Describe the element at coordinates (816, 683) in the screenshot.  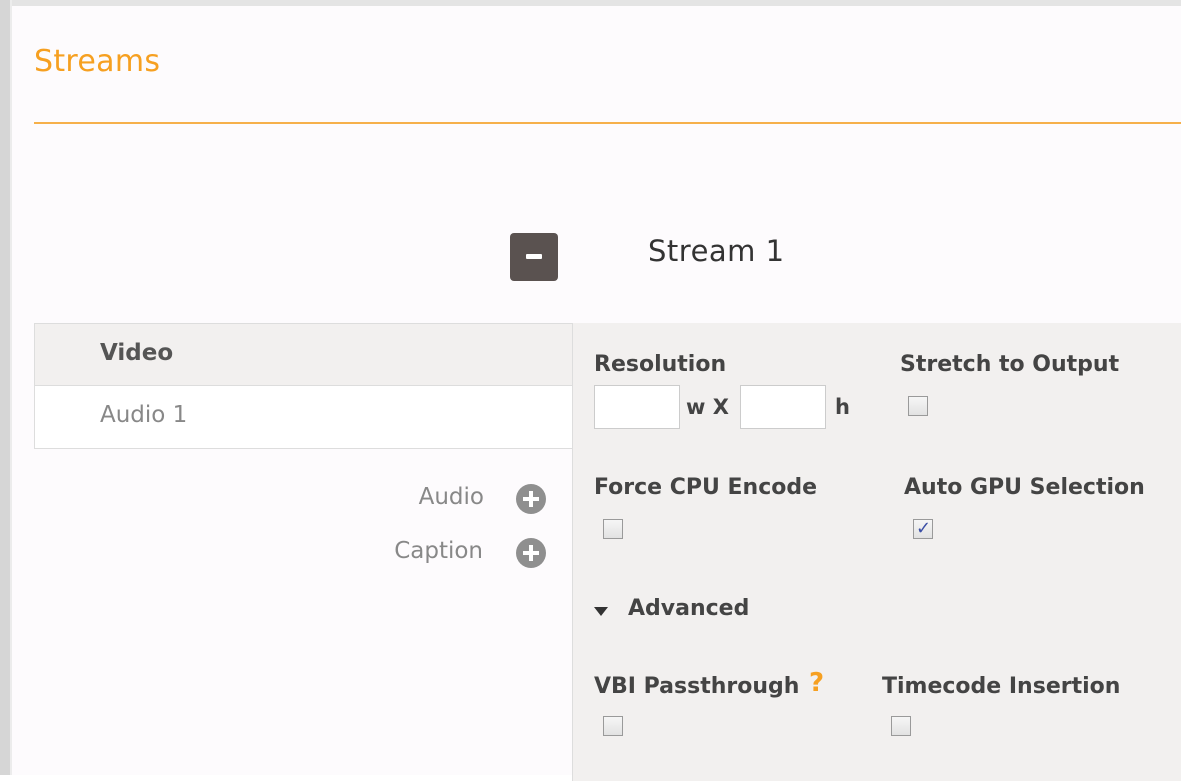
I see `help-icon: ?` at that location.